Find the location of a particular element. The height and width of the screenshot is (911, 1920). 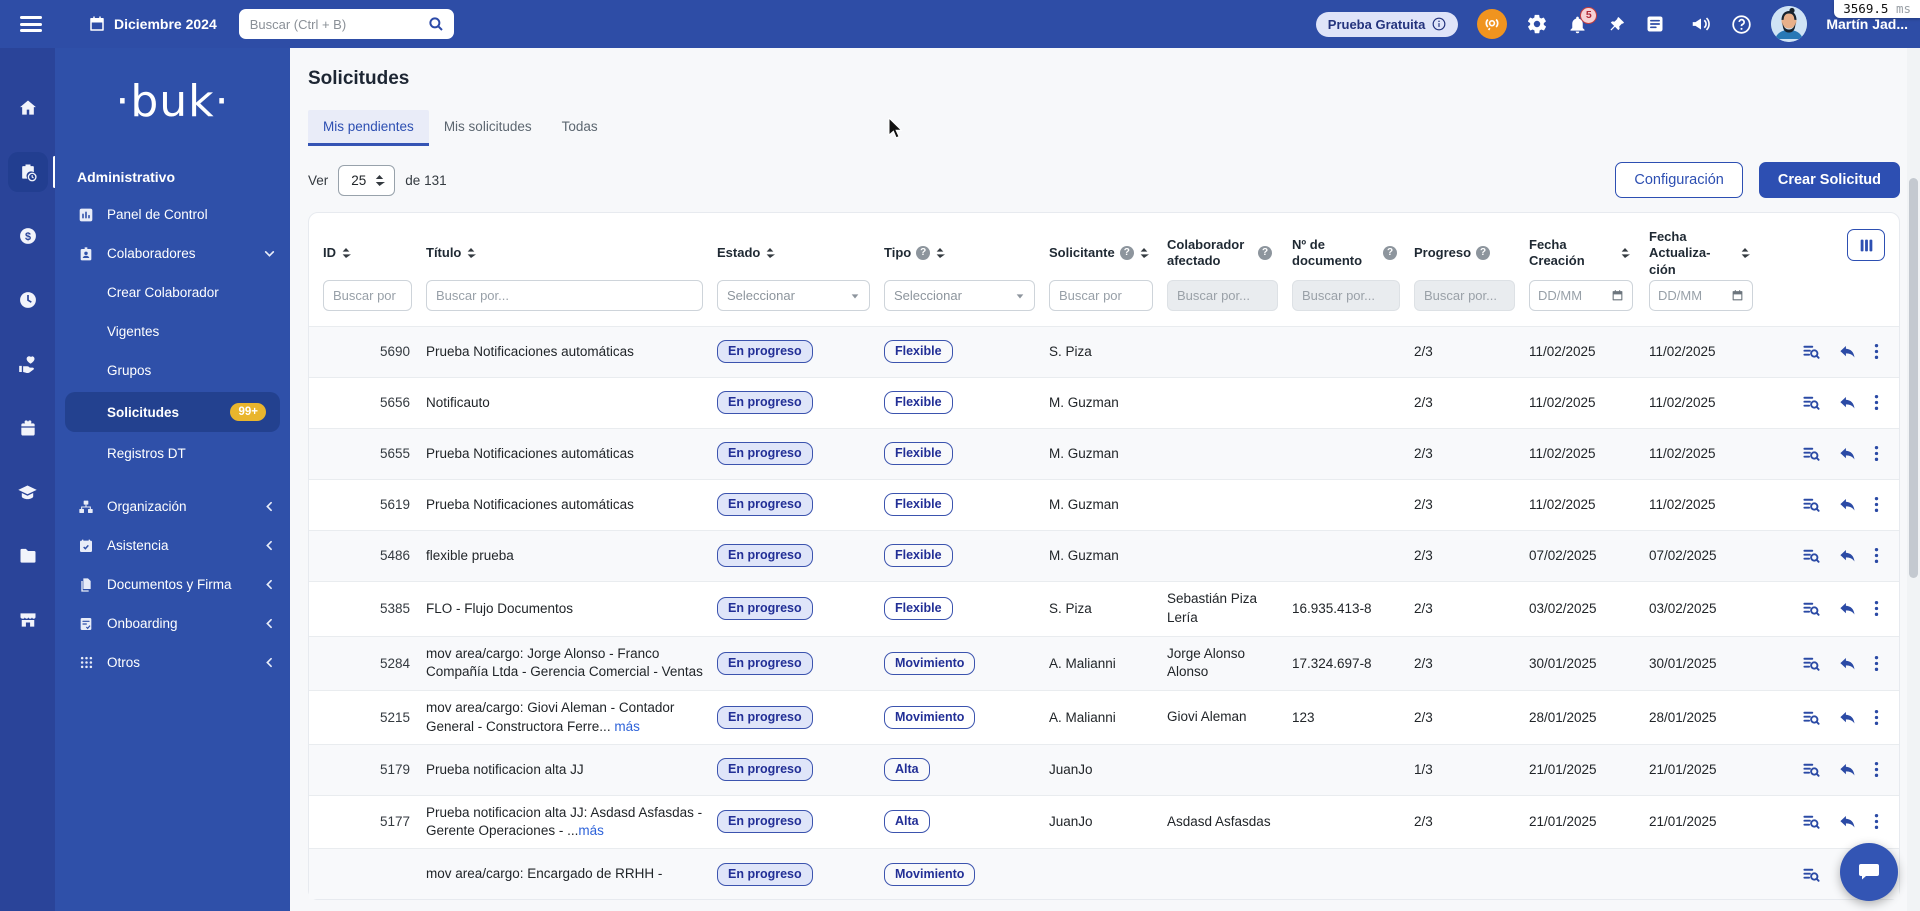

time-clock-icon is located at coordinates (28, 300).